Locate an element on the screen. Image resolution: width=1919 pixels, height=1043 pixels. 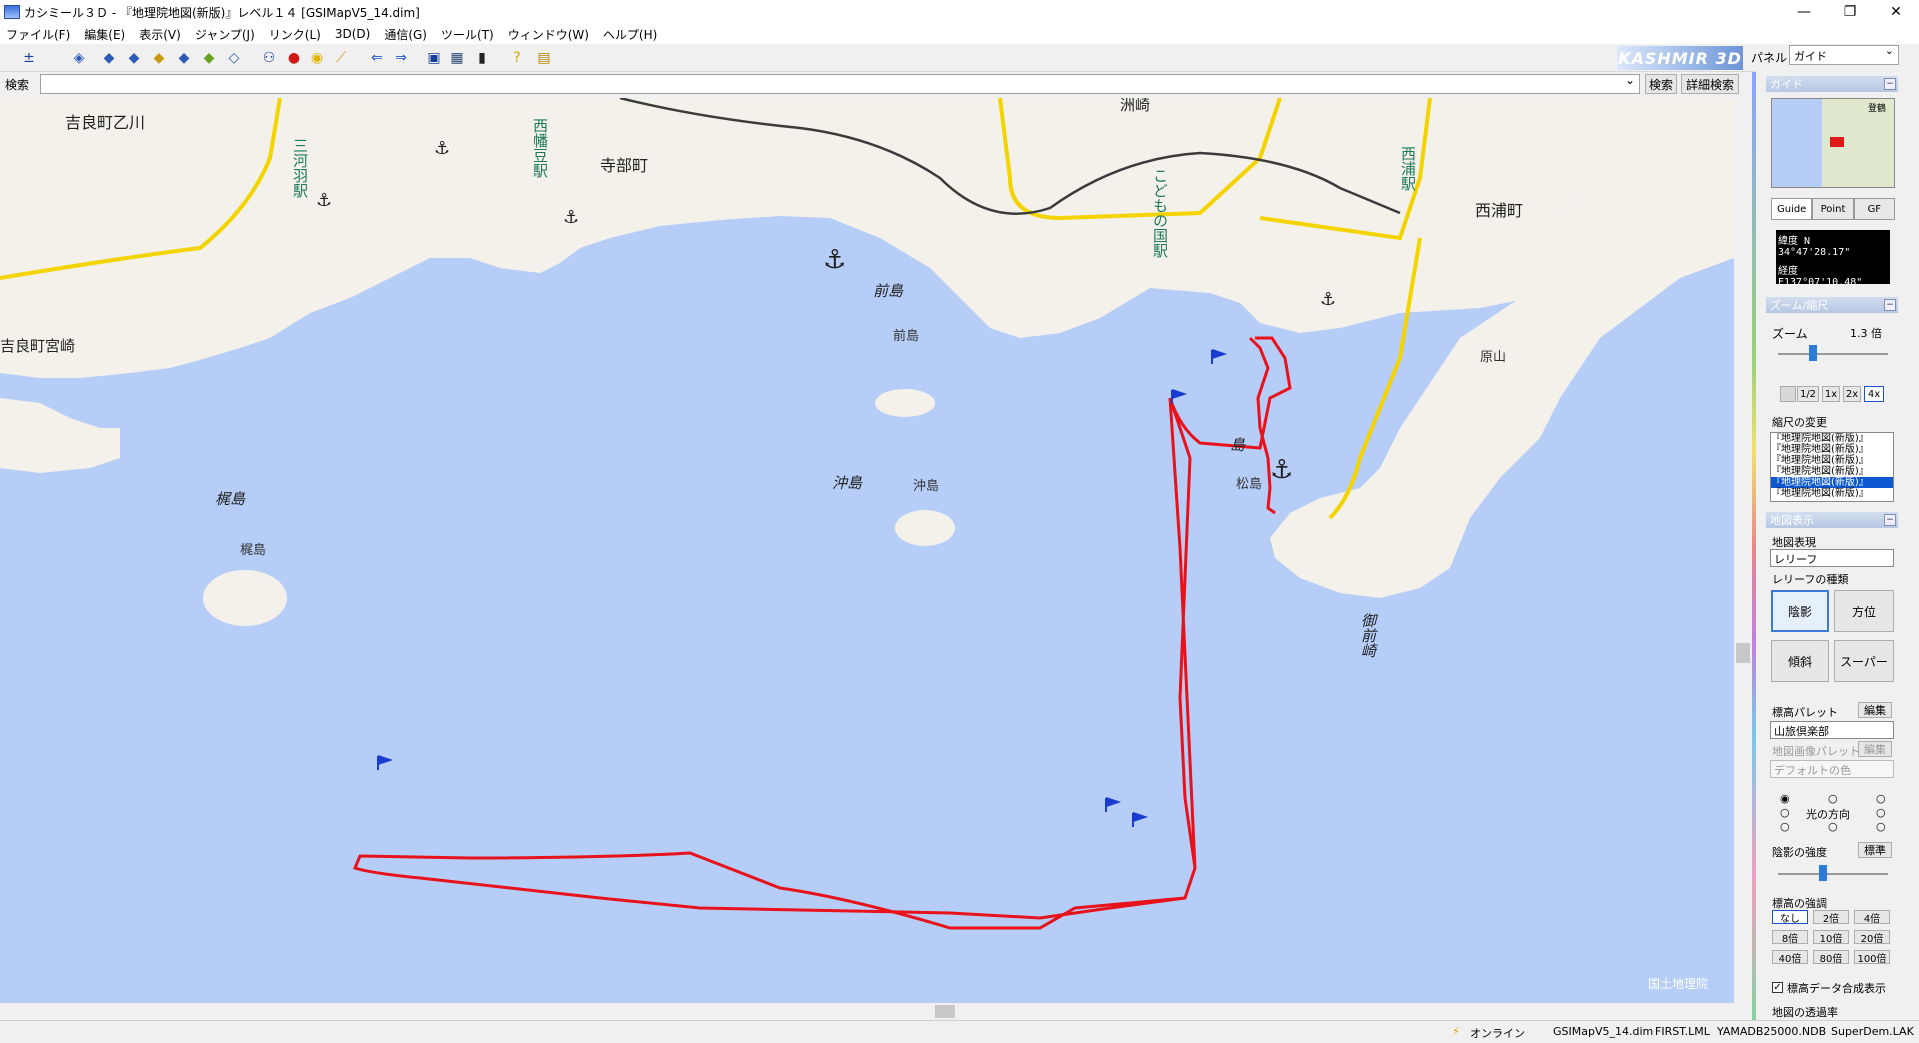
palette-select: 山旅倶楽部 is located at coordinates (1832, 730).